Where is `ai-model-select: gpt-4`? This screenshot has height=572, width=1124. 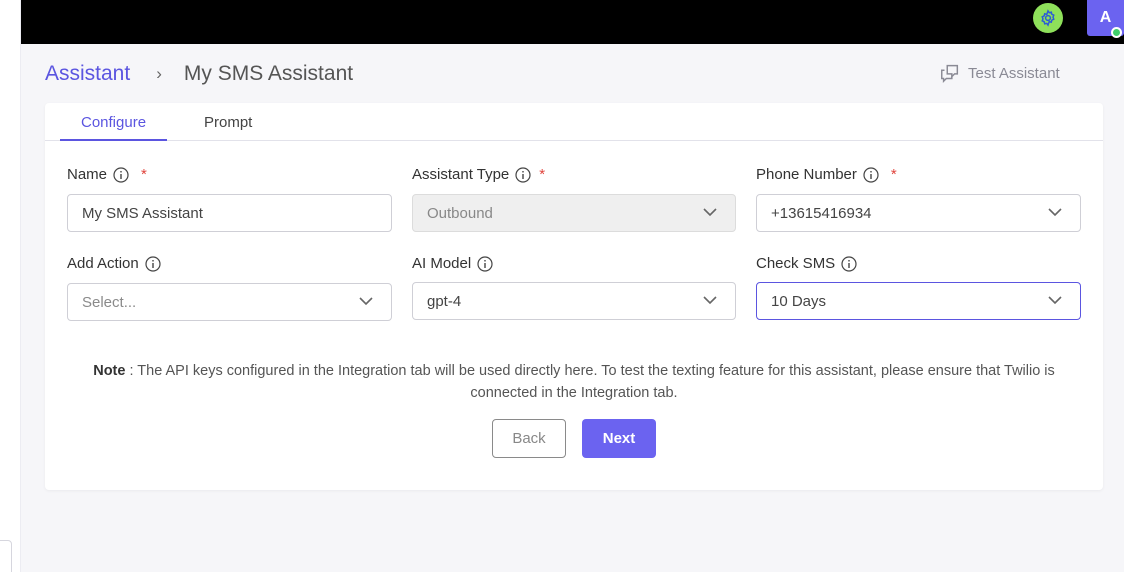
ai-model-select: gpt-4 is located at coordinates (574, 301).